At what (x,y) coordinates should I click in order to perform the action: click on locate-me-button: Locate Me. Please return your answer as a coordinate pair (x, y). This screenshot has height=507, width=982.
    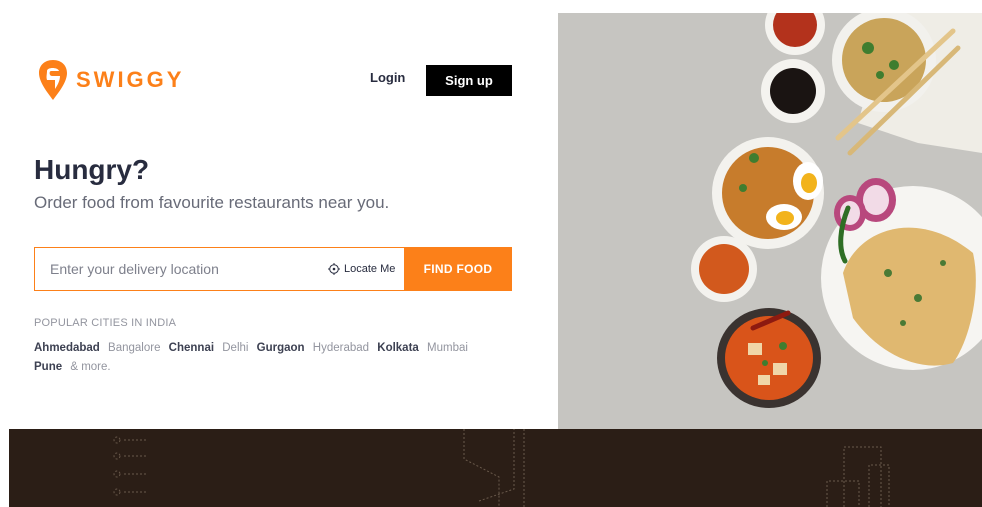
    Looking at the image, I should click on (361, 269).